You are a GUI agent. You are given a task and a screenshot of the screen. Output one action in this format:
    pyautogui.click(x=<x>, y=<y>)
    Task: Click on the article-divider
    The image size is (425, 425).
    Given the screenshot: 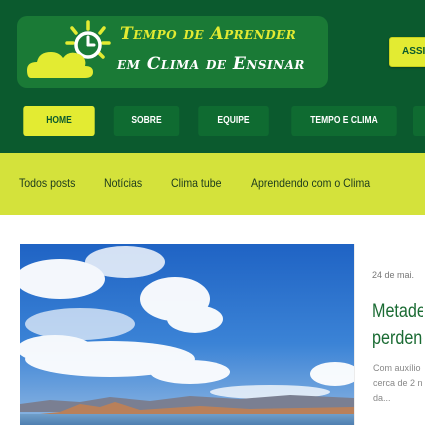 What is the action you would take?
    pyautogui.click(x=354, y=334)
    